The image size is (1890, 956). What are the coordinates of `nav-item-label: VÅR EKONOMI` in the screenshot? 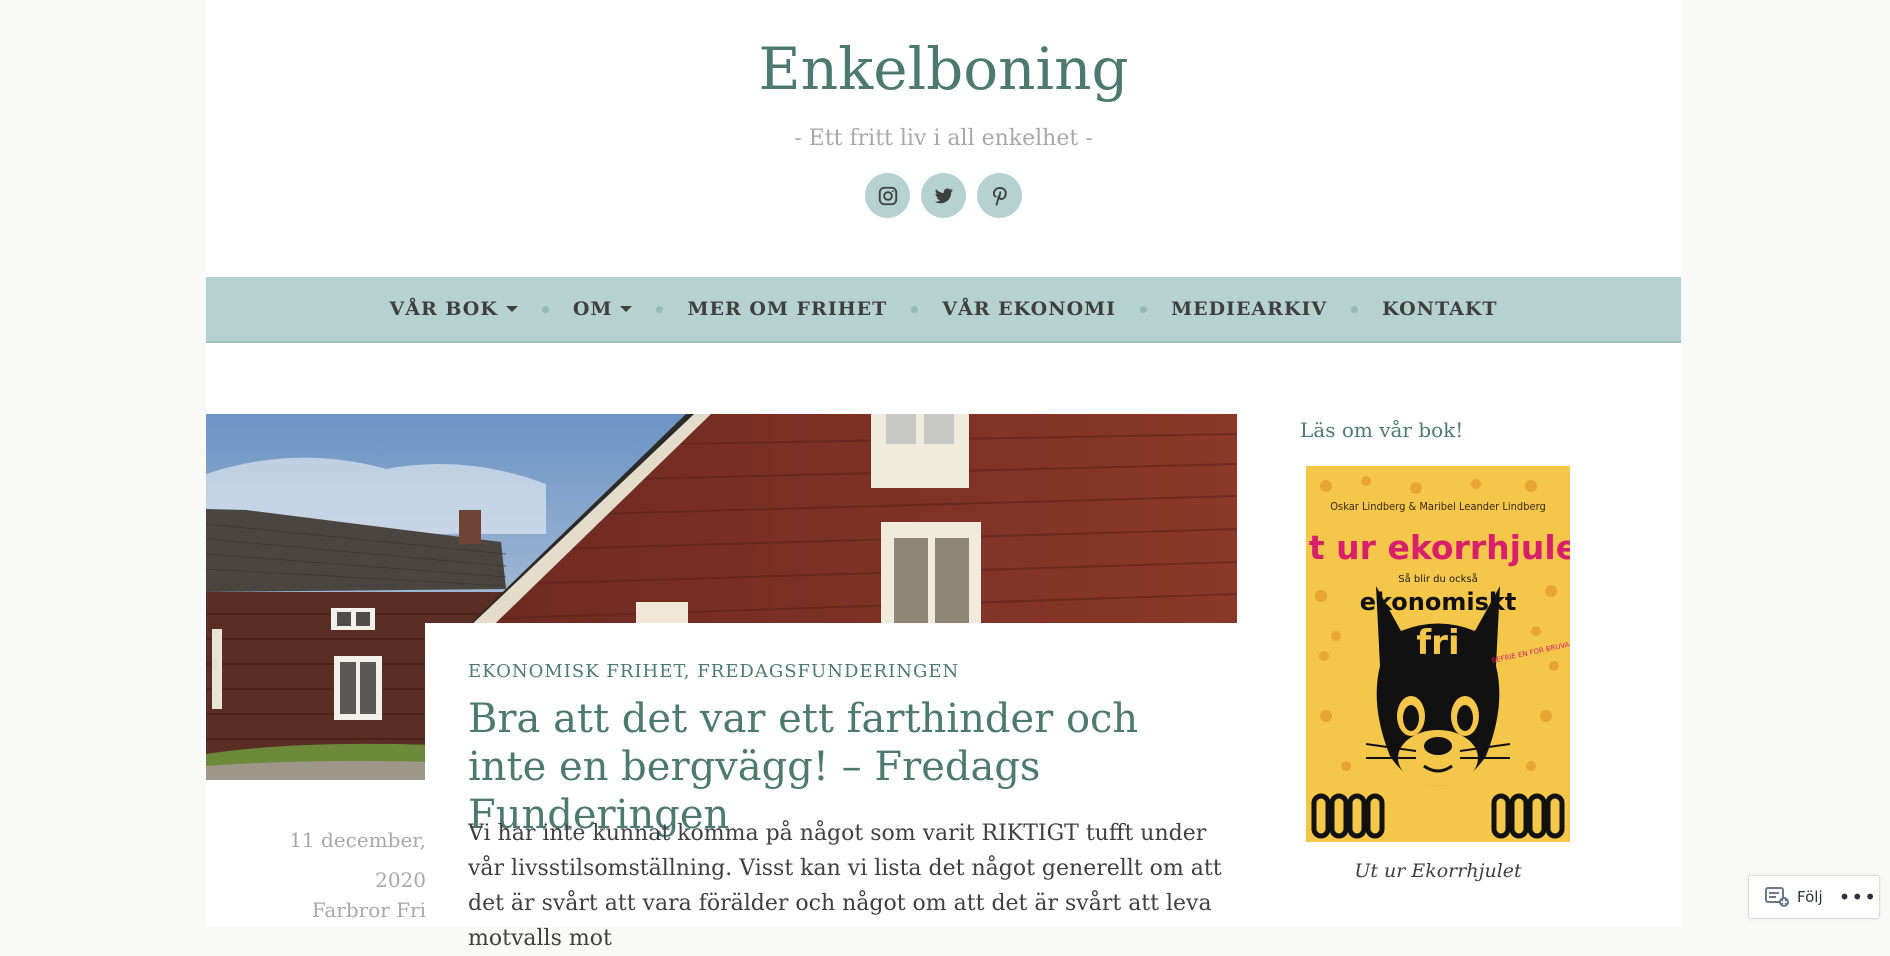 It's located at (1029, 309).